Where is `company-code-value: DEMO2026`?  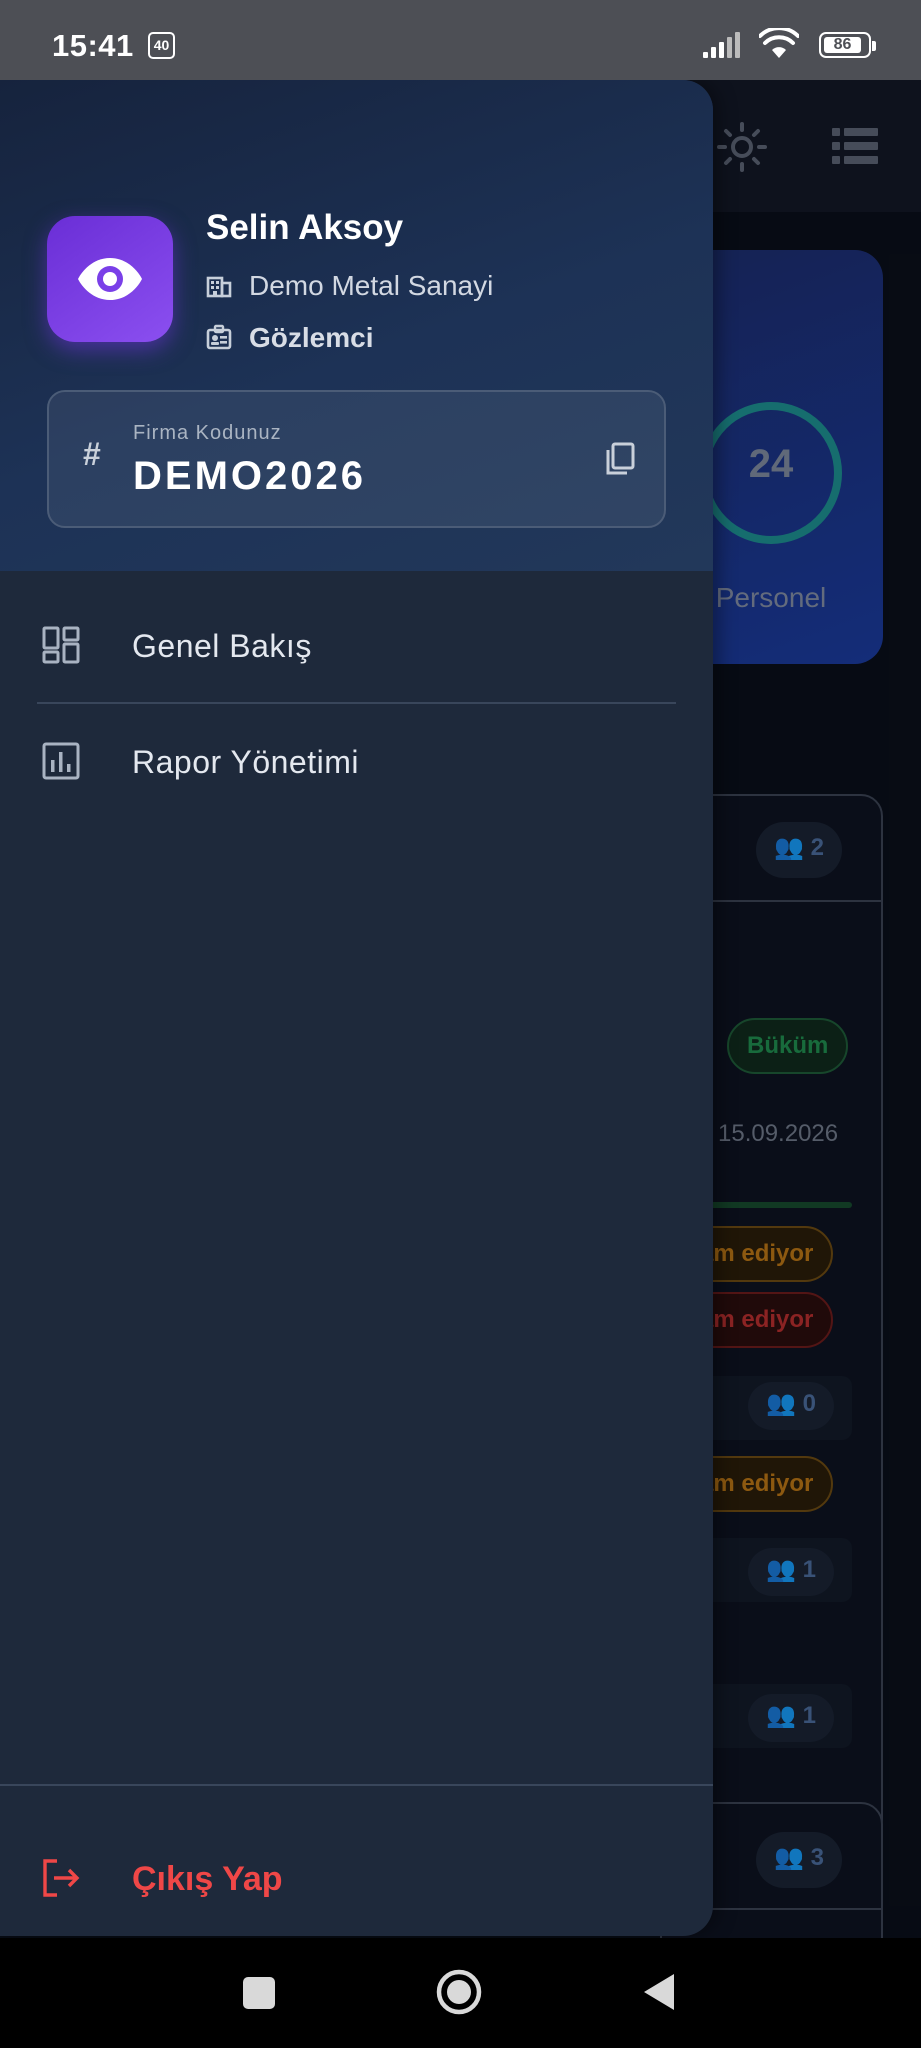 company-code-value: DEMO2026 is located at coordinates (249, 476).